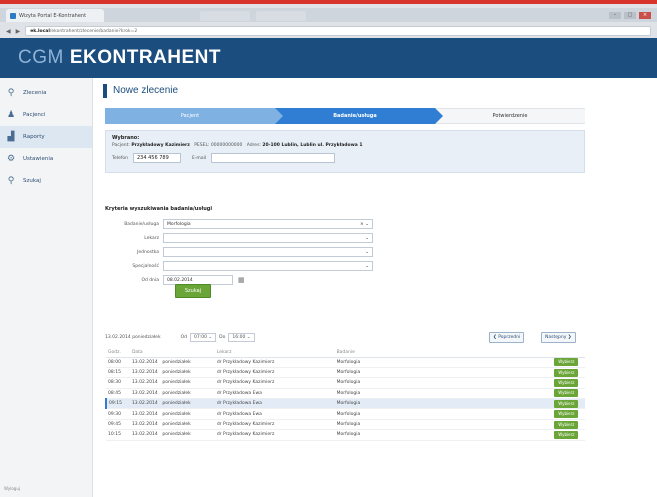  Describe the element at coordinates (11, 181) in the screenshot. I see `search-icon: ⚲` at that location.